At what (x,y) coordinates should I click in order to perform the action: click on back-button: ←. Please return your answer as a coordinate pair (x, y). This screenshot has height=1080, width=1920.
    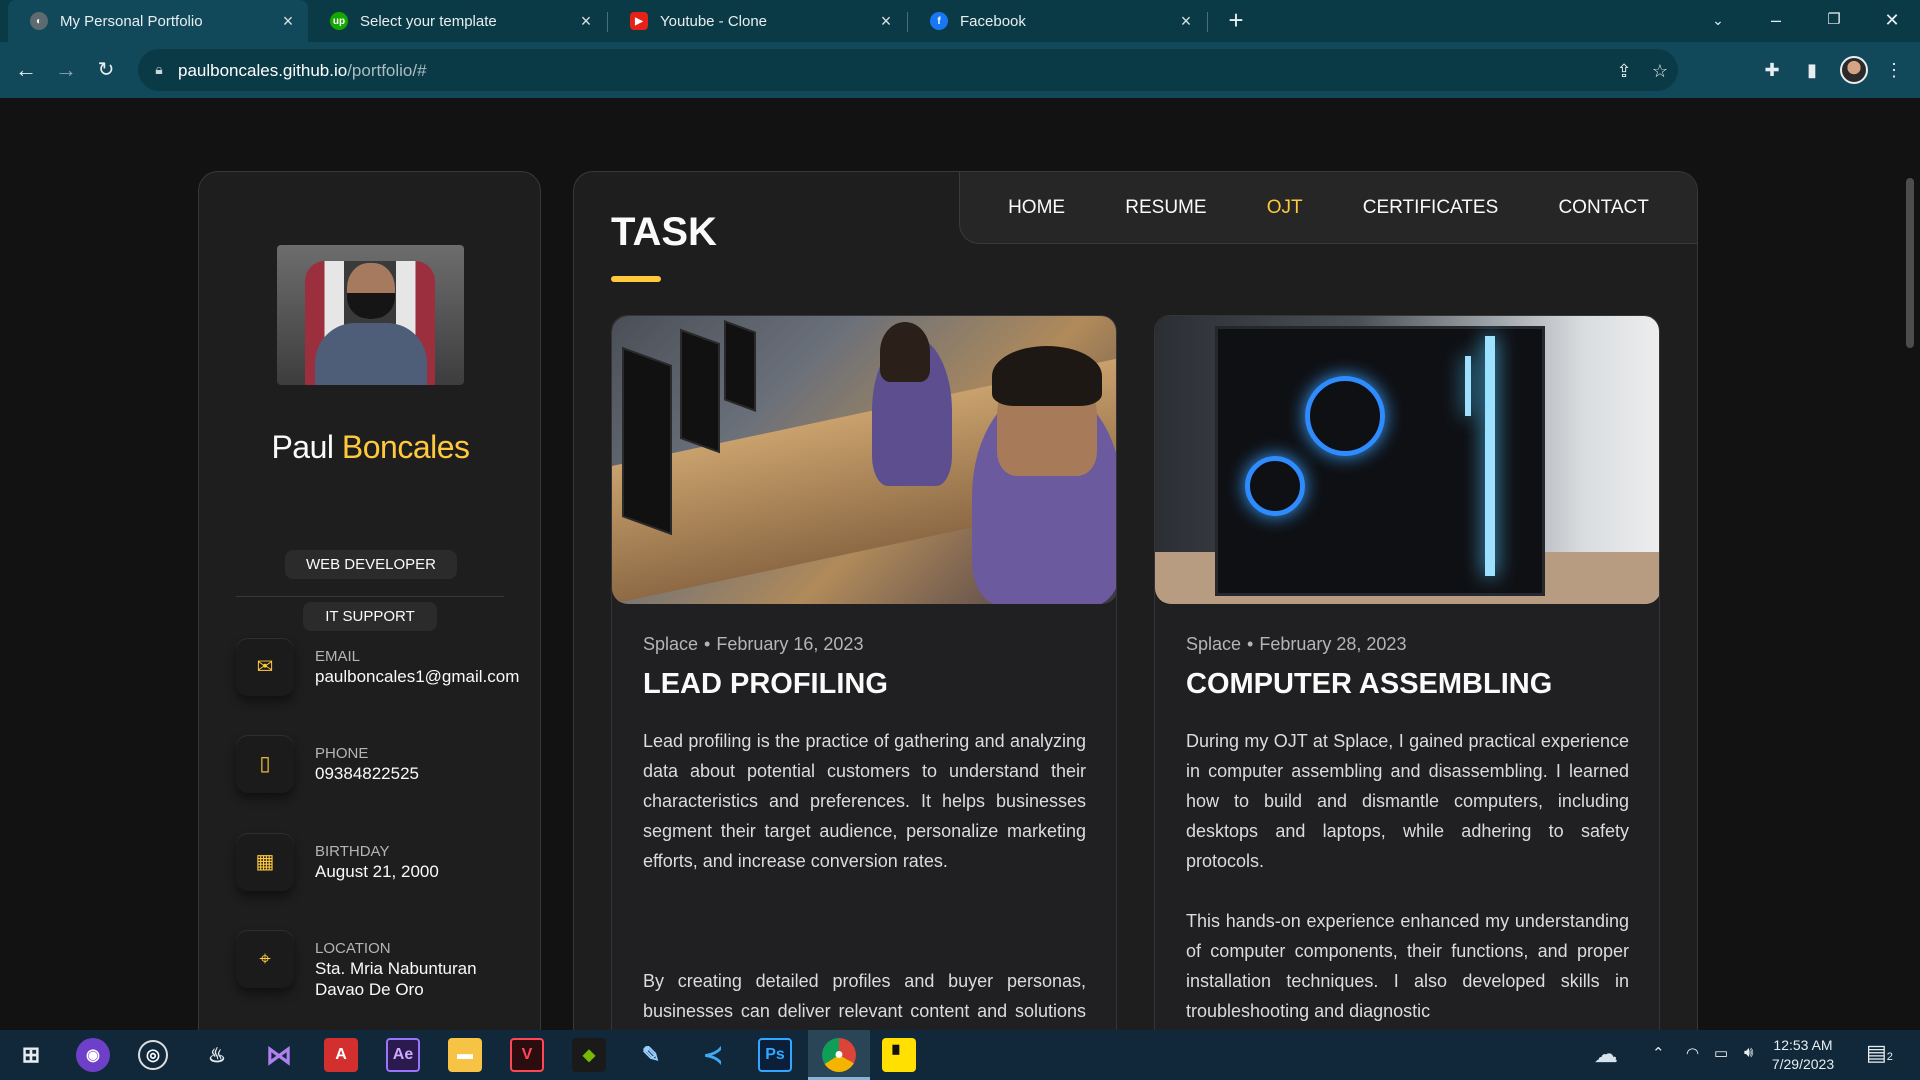
    Looking at the image, I should click on (26, 70).